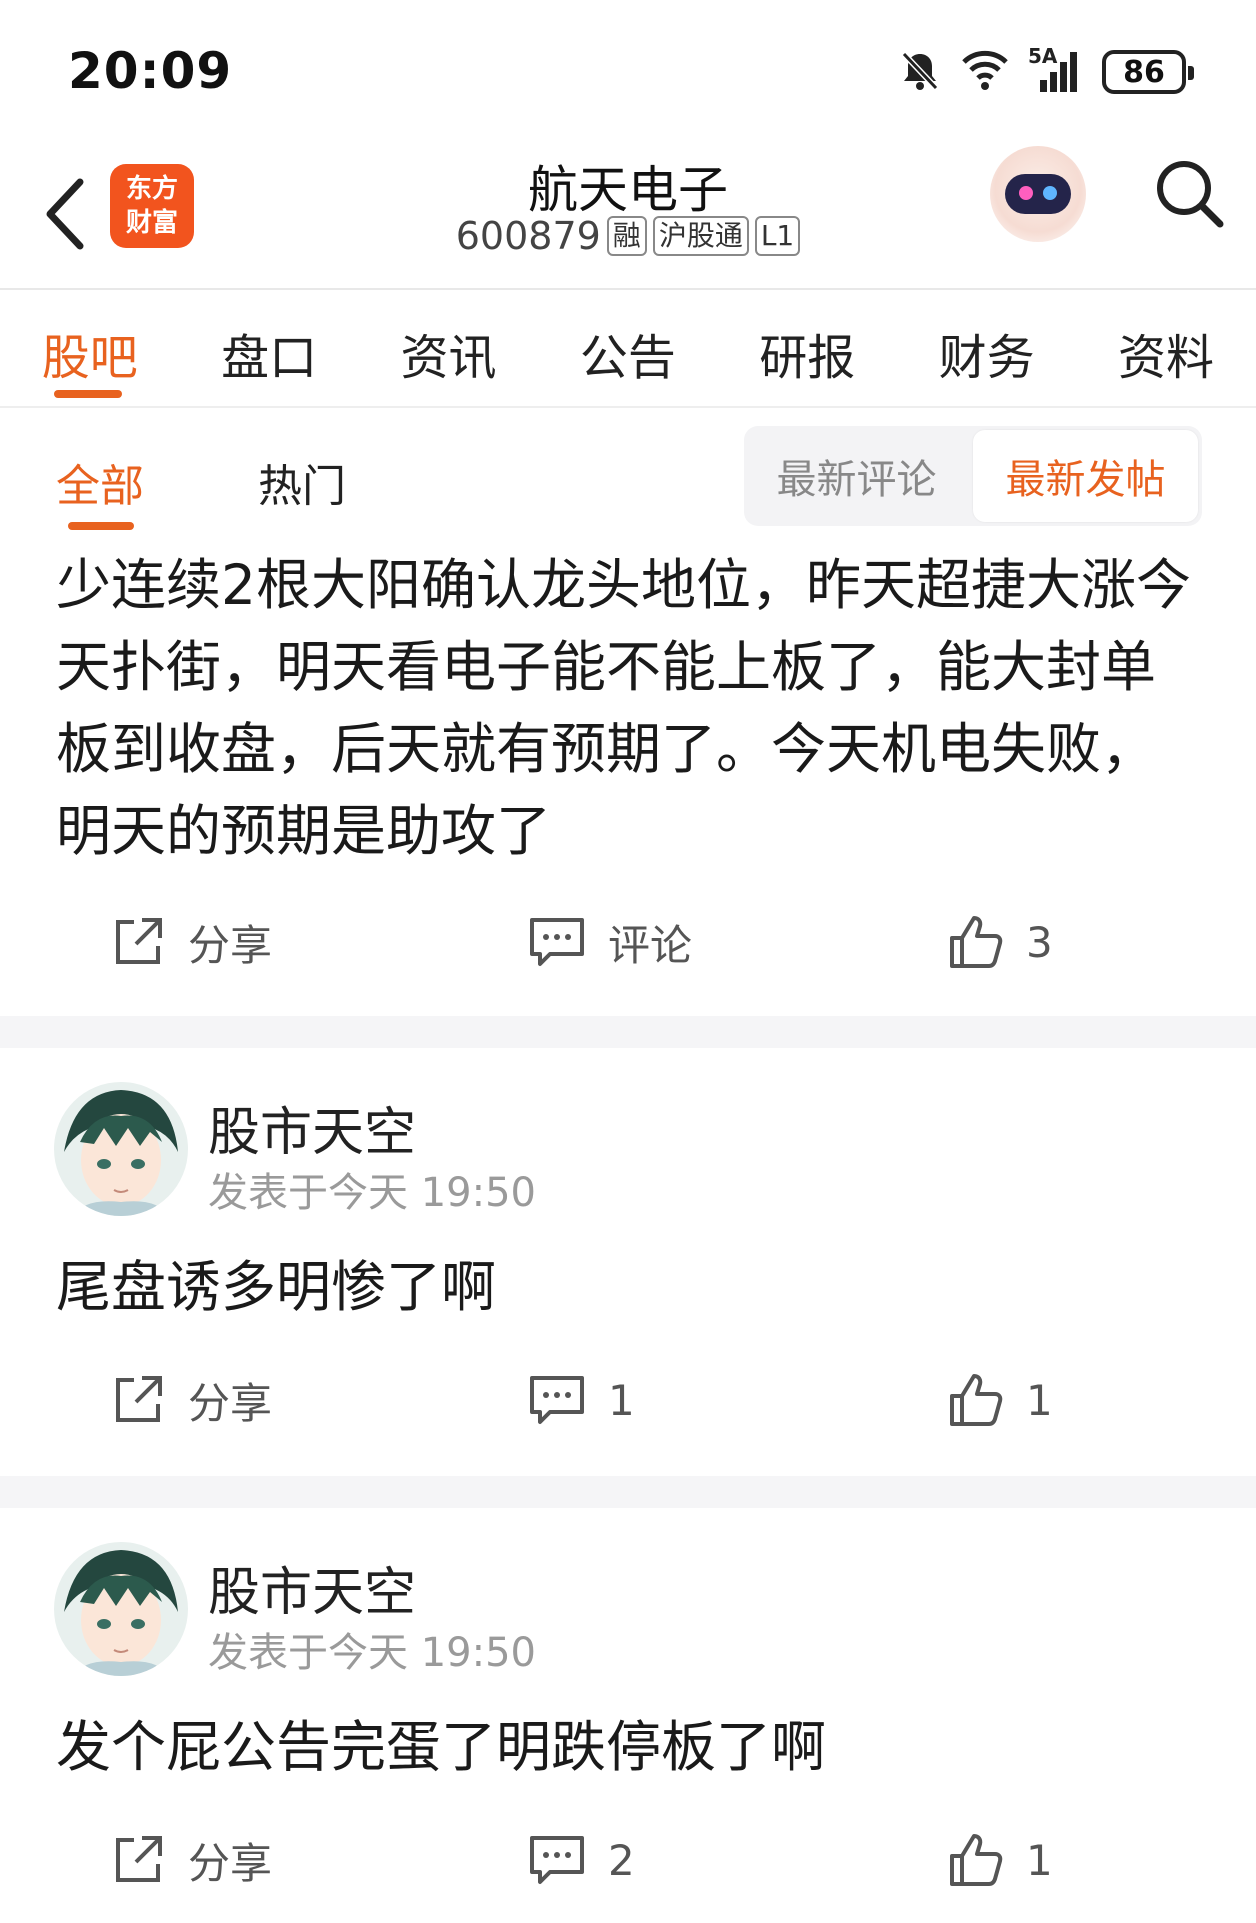  Describe the element at coordinates (628, 215) in the screenshot. I see `stock-header: 东方 财富 航天电子 600879 融 沪股通 L1` at that location.